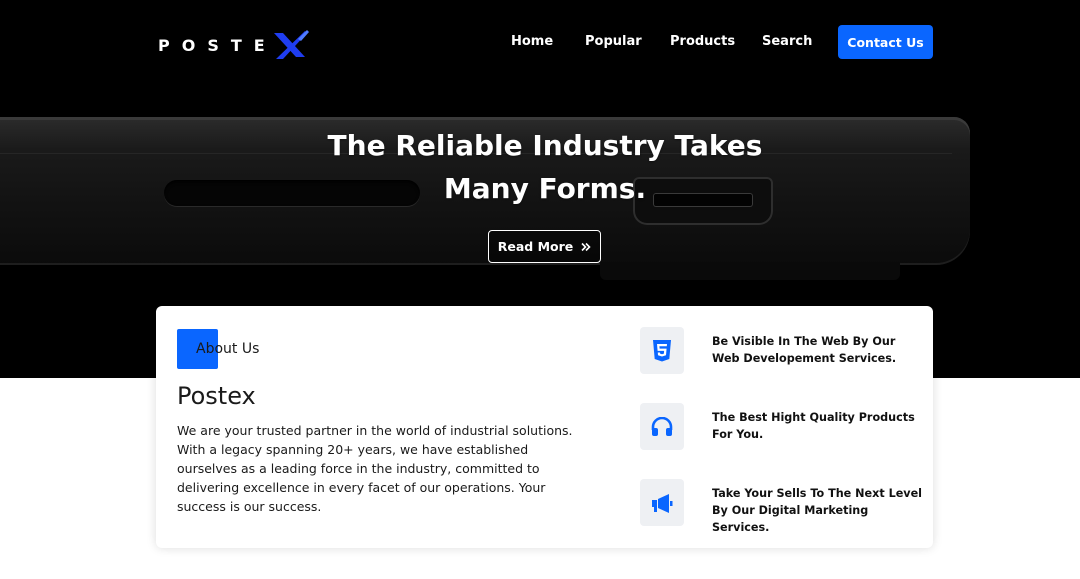 This screenshot has height=579, width=1080. I want to click on nav-item-home: Home, so click(532, 41).